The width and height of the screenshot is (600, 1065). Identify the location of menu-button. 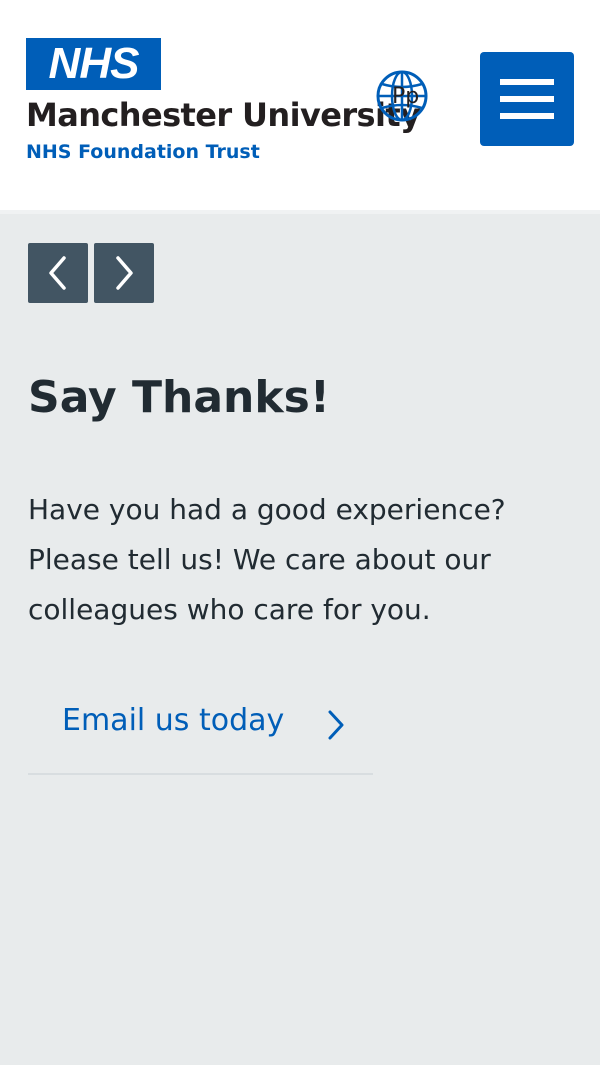
(527, 99).